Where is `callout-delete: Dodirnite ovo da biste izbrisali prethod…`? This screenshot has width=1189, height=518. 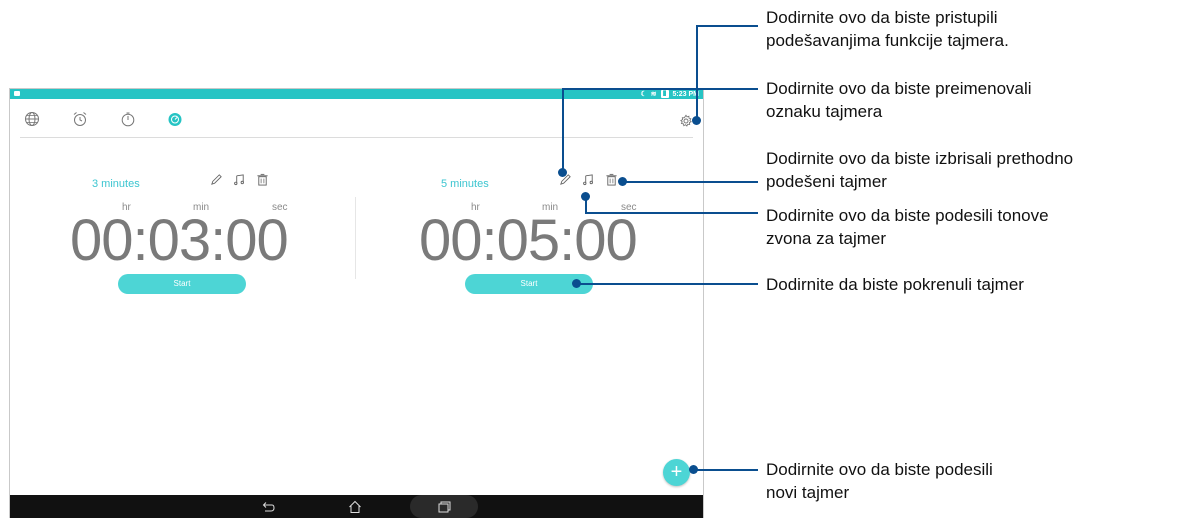
callout-delete: Dodirnite ovo da biste izbrisali prethod… is located at coordinates (920, 170).